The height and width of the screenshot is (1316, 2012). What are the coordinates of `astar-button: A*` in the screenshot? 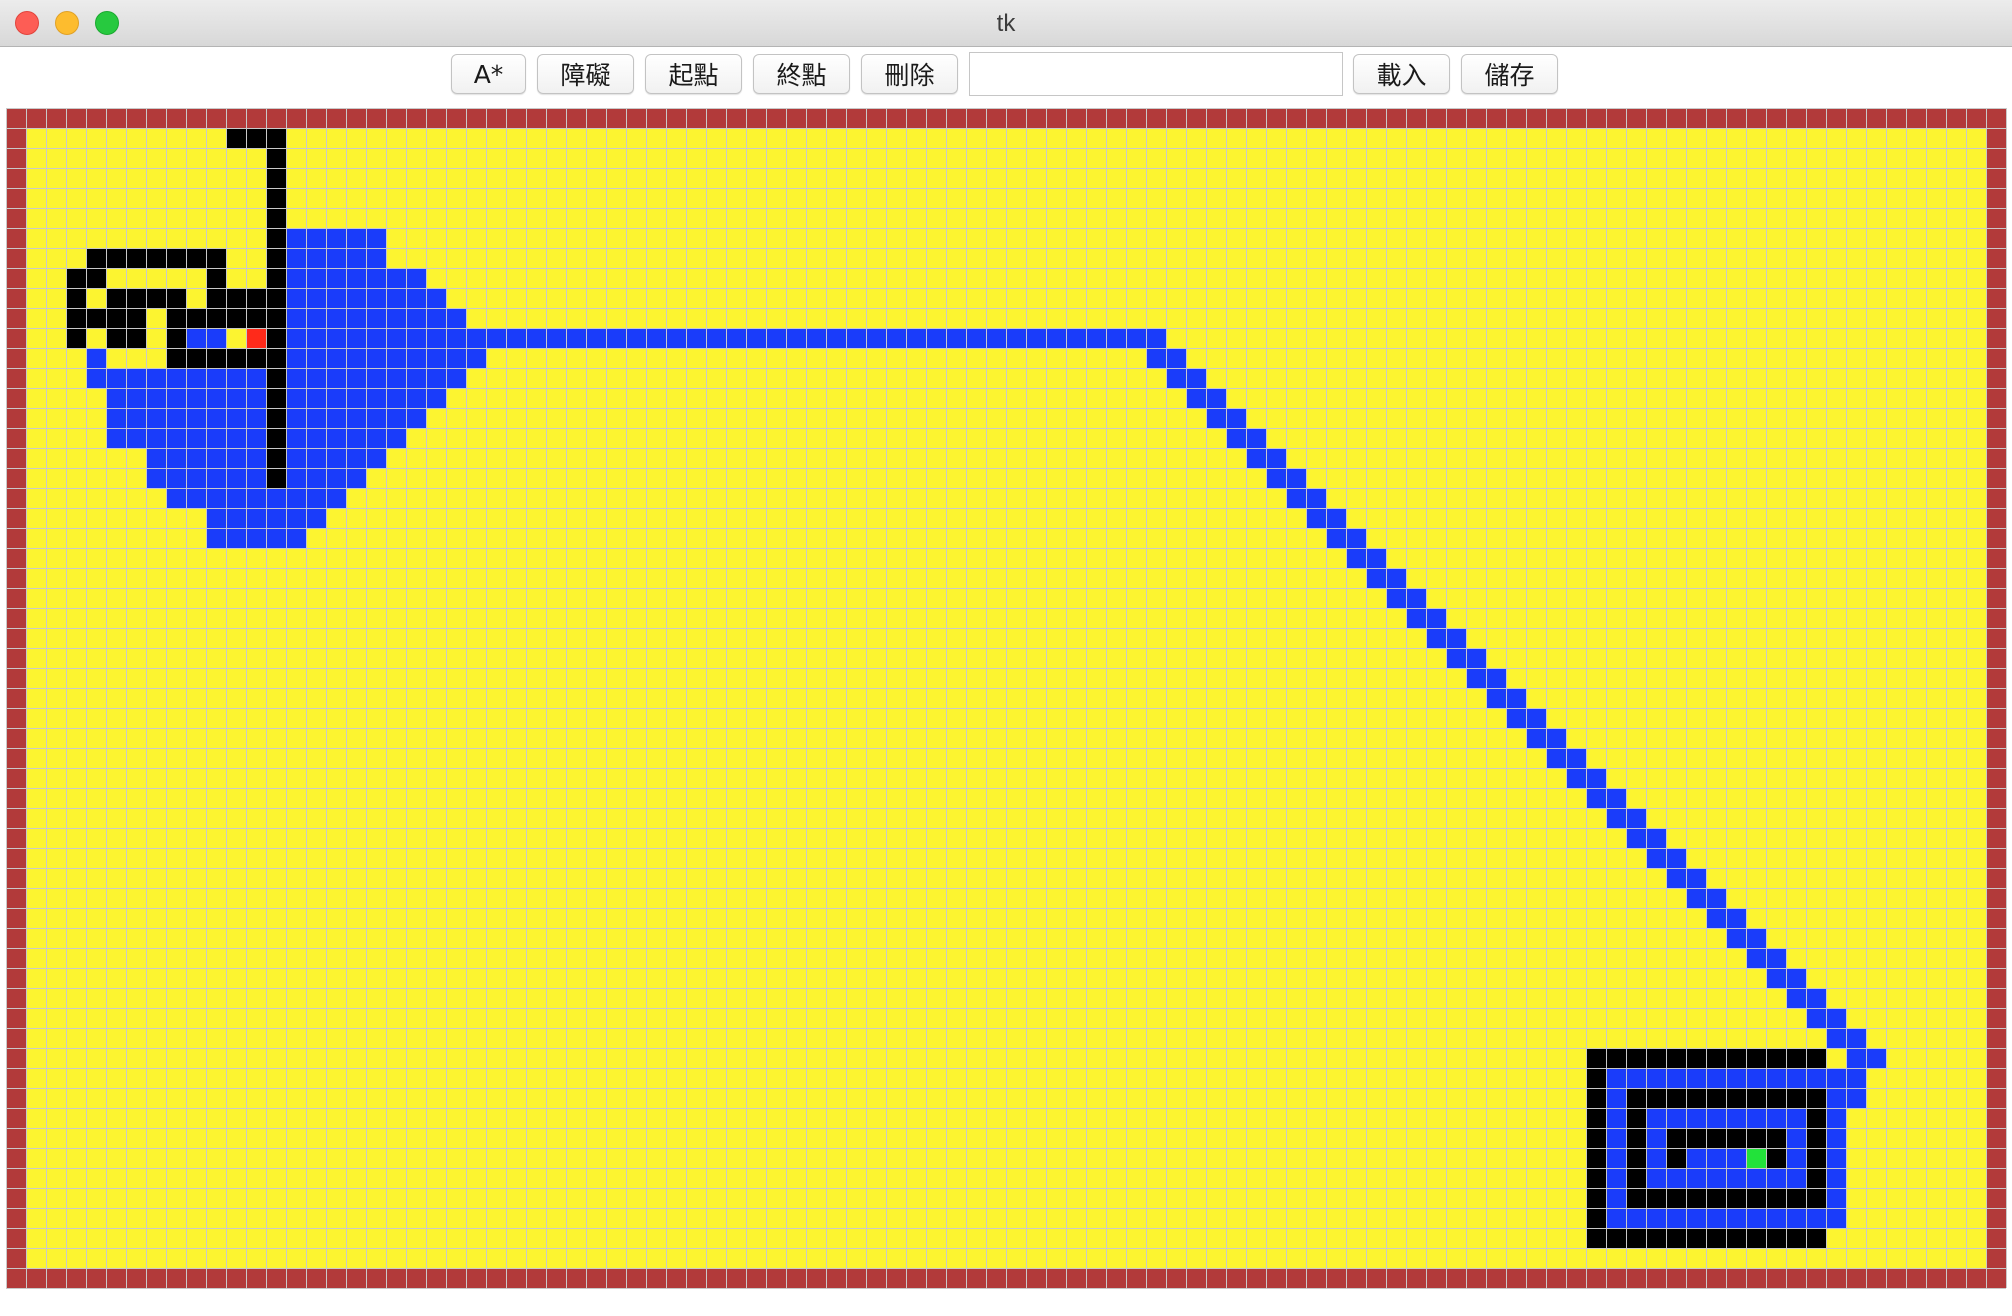 It's located at (488, 74).